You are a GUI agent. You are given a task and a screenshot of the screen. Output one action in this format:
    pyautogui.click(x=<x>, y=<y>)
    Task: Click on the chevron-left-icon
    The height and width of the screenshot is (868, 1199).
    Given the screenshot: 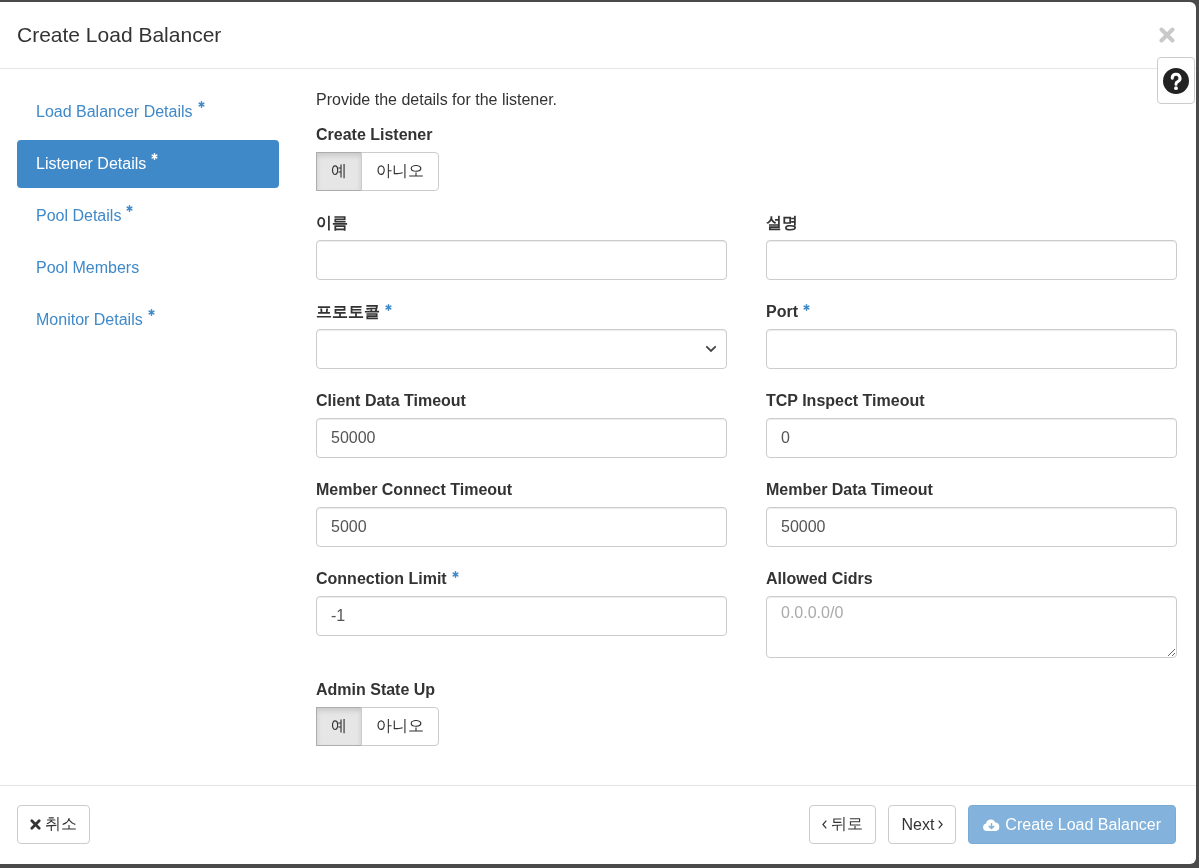 What is the action you would take?
    pyautogui.click(x=825, y=824)
    